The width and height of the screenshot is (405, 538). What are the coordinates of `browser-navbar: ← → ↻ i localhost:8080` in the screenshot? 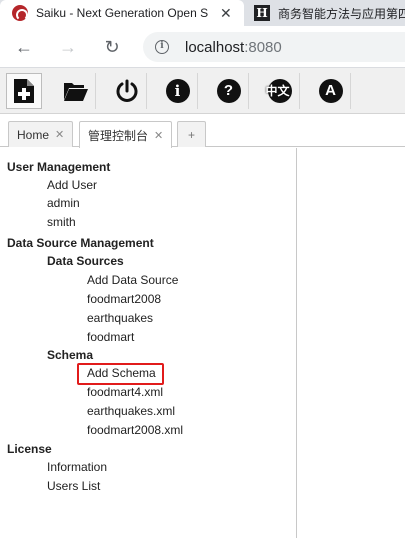 It's located at (202, 47).